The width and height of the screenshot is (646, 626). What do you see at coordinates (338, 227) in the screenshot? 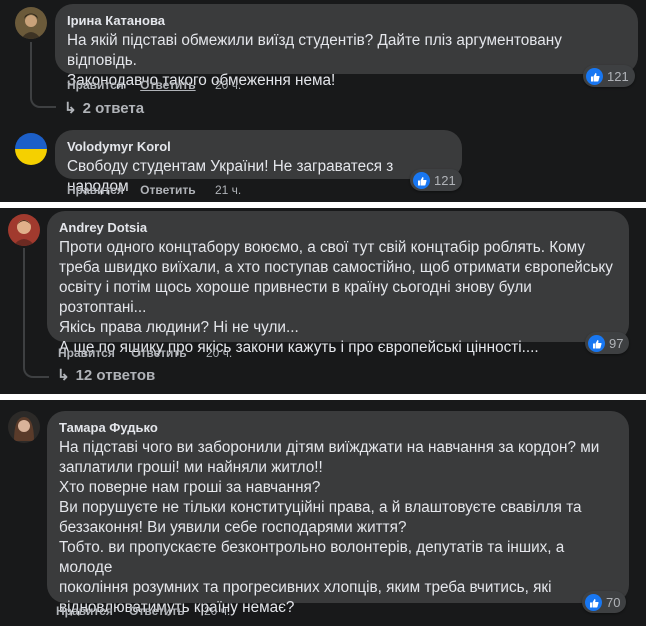
I see `comment-author: Andrey Dotsia` at bounding box center [338, 227].